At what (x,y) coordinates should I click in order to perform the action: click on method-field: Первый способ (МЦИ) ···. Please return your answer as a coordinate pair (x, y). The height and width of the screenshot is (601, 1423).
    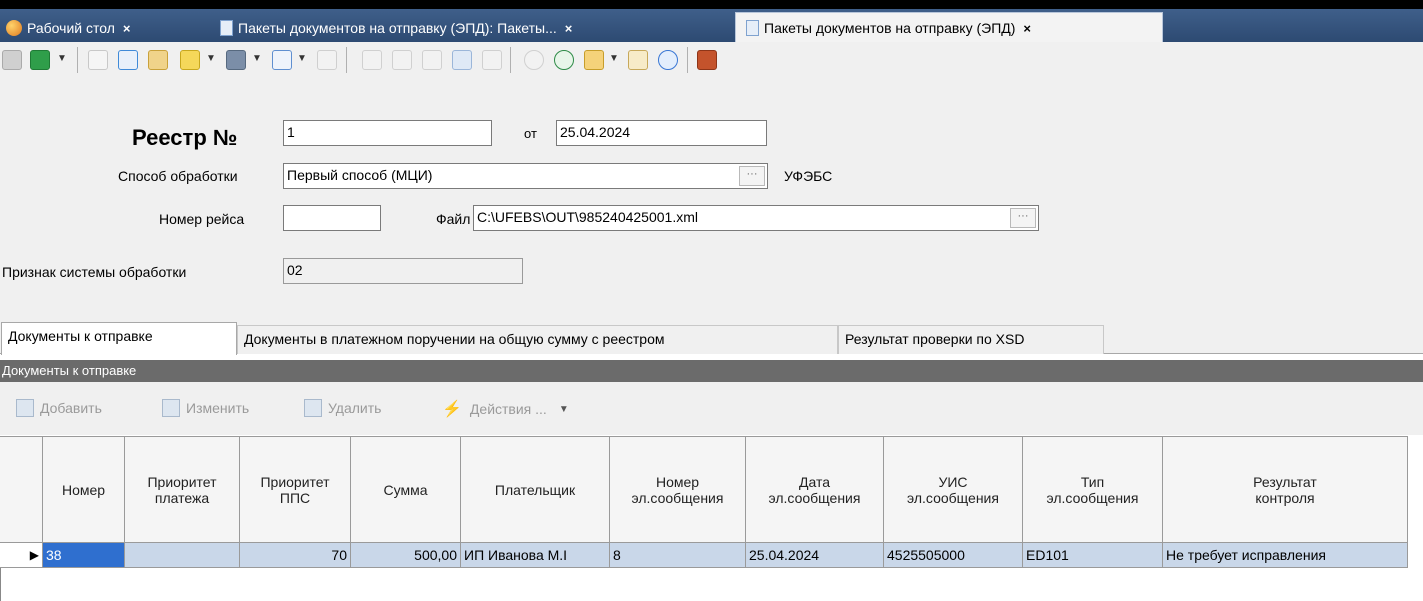
    Looking at the image, I should click on (525, 176).